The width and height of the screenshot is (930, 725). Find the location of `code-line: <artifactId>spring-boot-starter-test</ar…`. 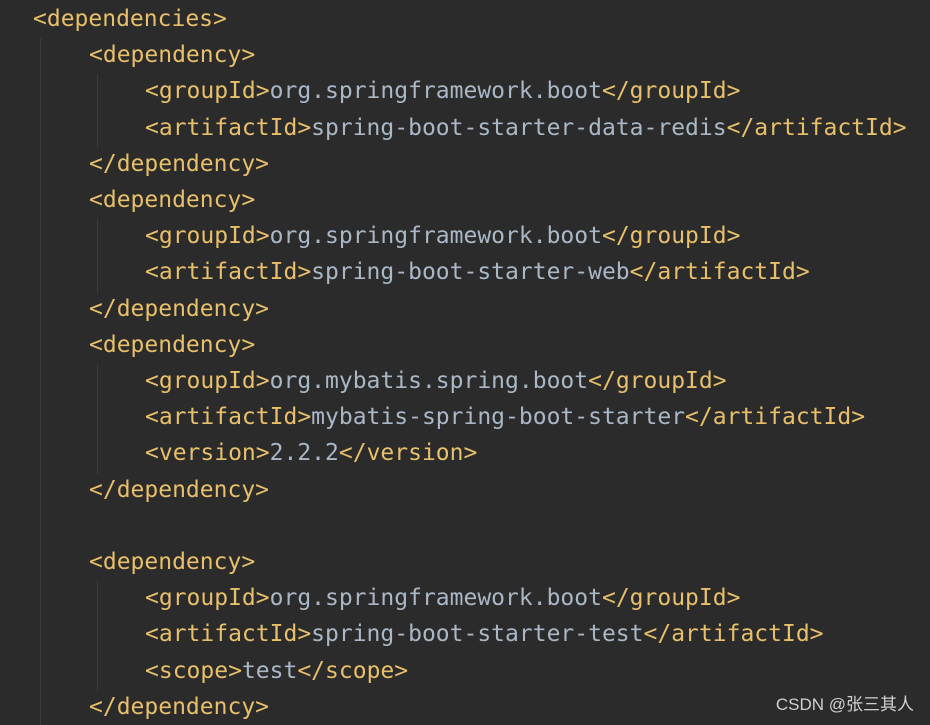

code-line: <artifactId>spring-boot-starter-test</ar… is located at coordinates (484, 634).